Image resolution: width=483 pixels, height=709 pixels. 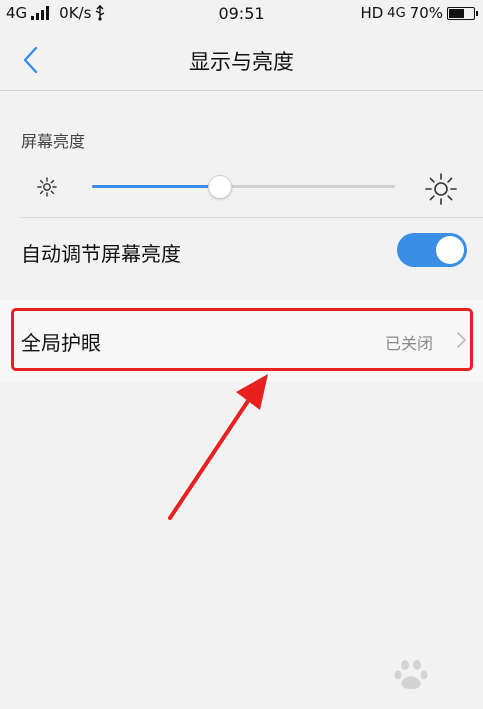 What do you see at coordinates (47, 187) in the screenshot?
I see `sun-dim-icon` at bounding box center [47, 187].